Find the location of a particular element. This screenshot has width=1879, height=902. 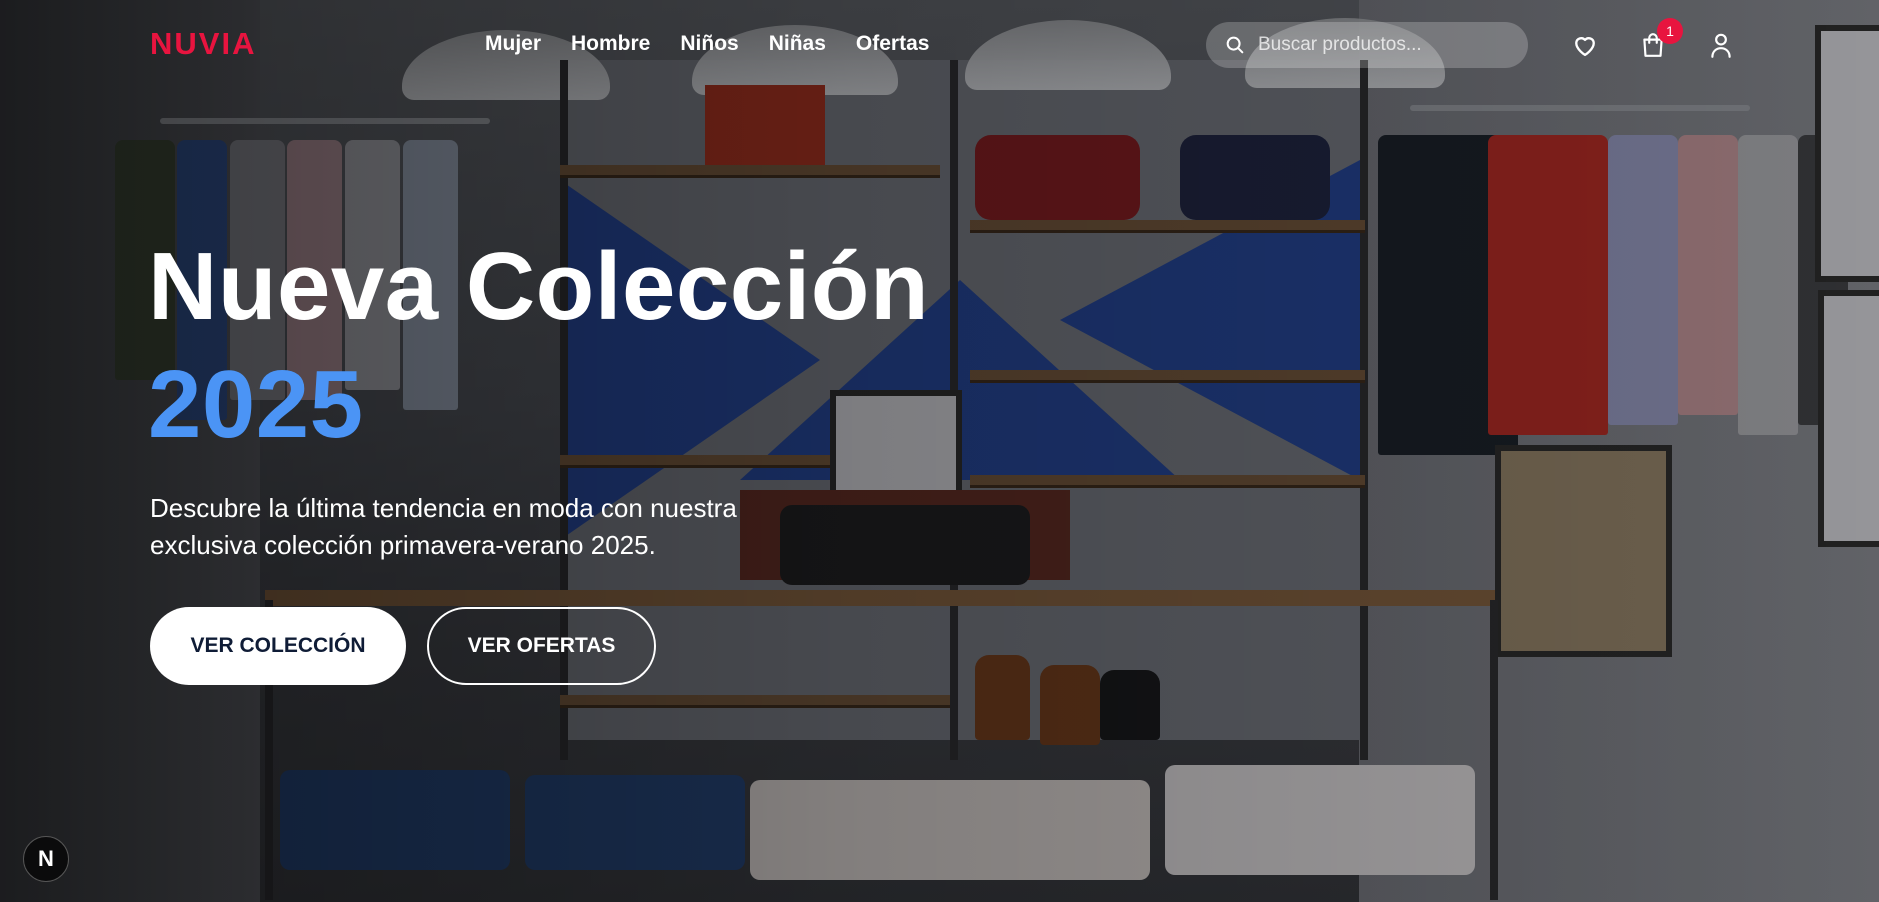

main-nav: Mujer Hombre Niños Niñas Ofertas is located at coordinates (722, 44).